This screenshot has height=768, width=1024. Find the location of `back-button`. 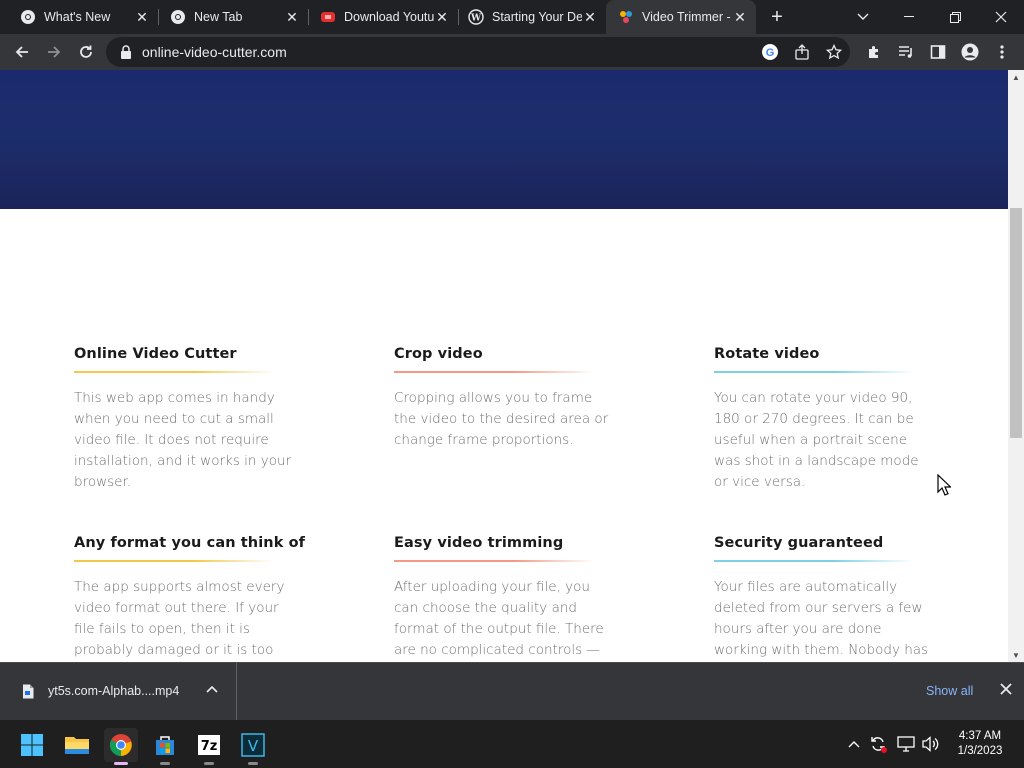

back-button is located at coordinates (22, 52).